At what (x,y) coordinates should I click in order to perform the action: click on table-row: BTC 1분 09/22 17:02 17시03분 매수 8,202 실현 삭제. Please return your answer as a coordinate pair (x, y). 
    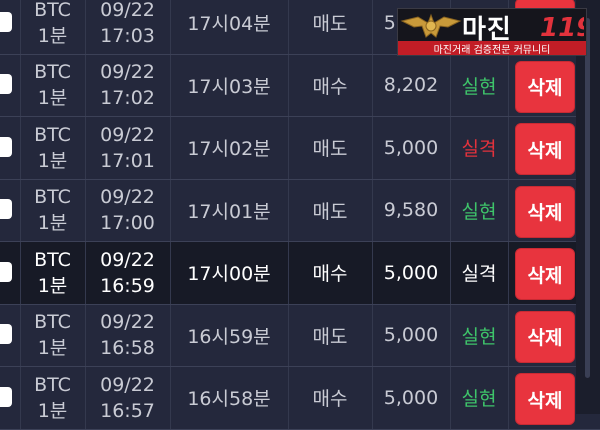
    Looking at the image, I should click on (300, 85).